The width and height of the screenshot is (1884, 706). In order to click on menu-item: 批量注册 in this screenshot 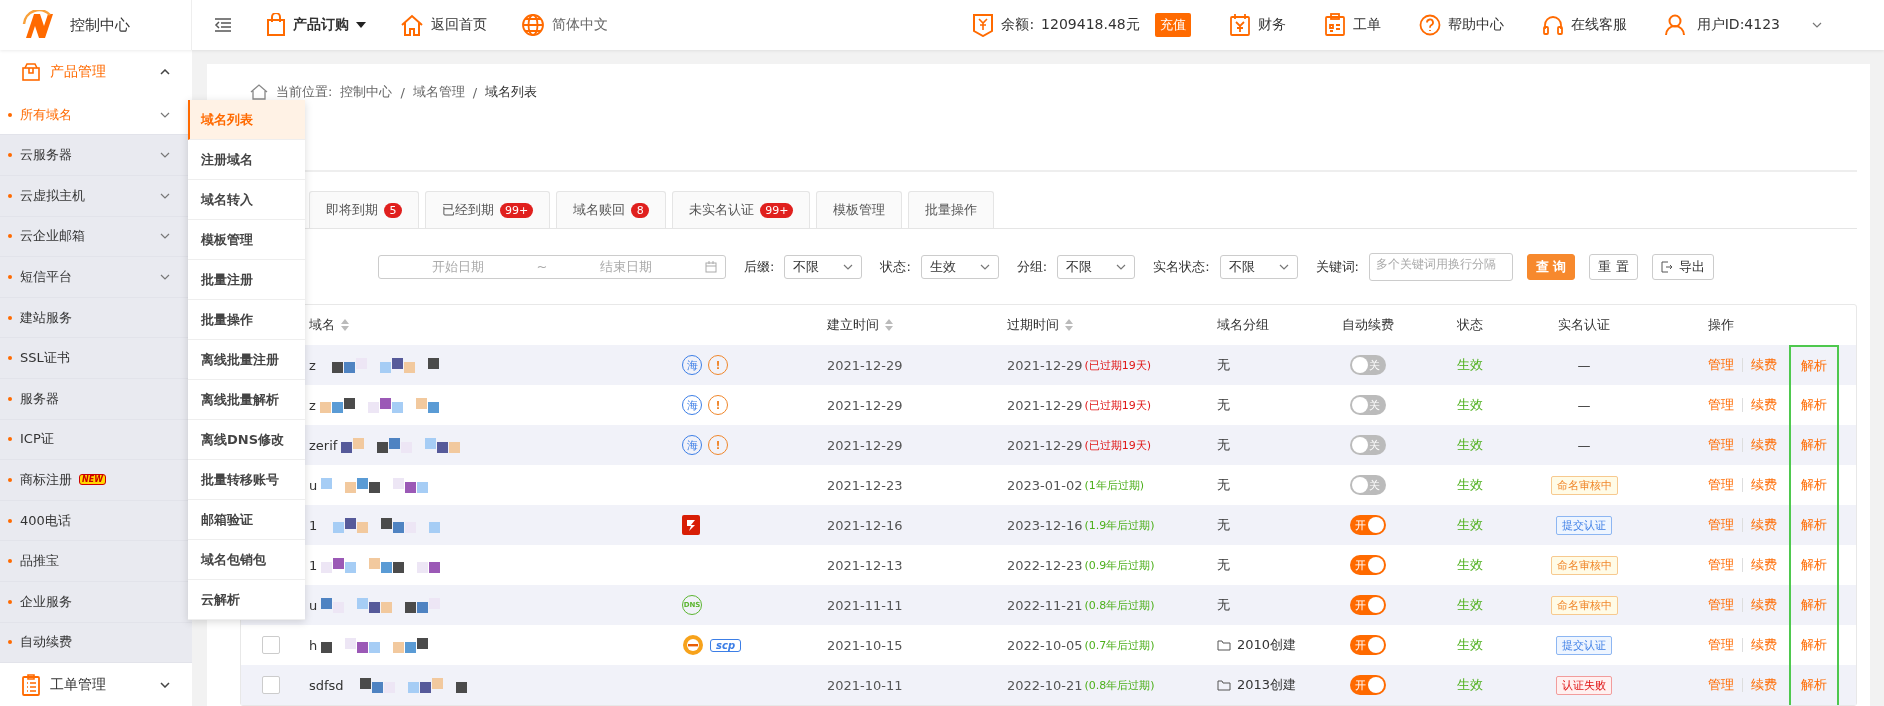, I will do `click(246, 280)`.